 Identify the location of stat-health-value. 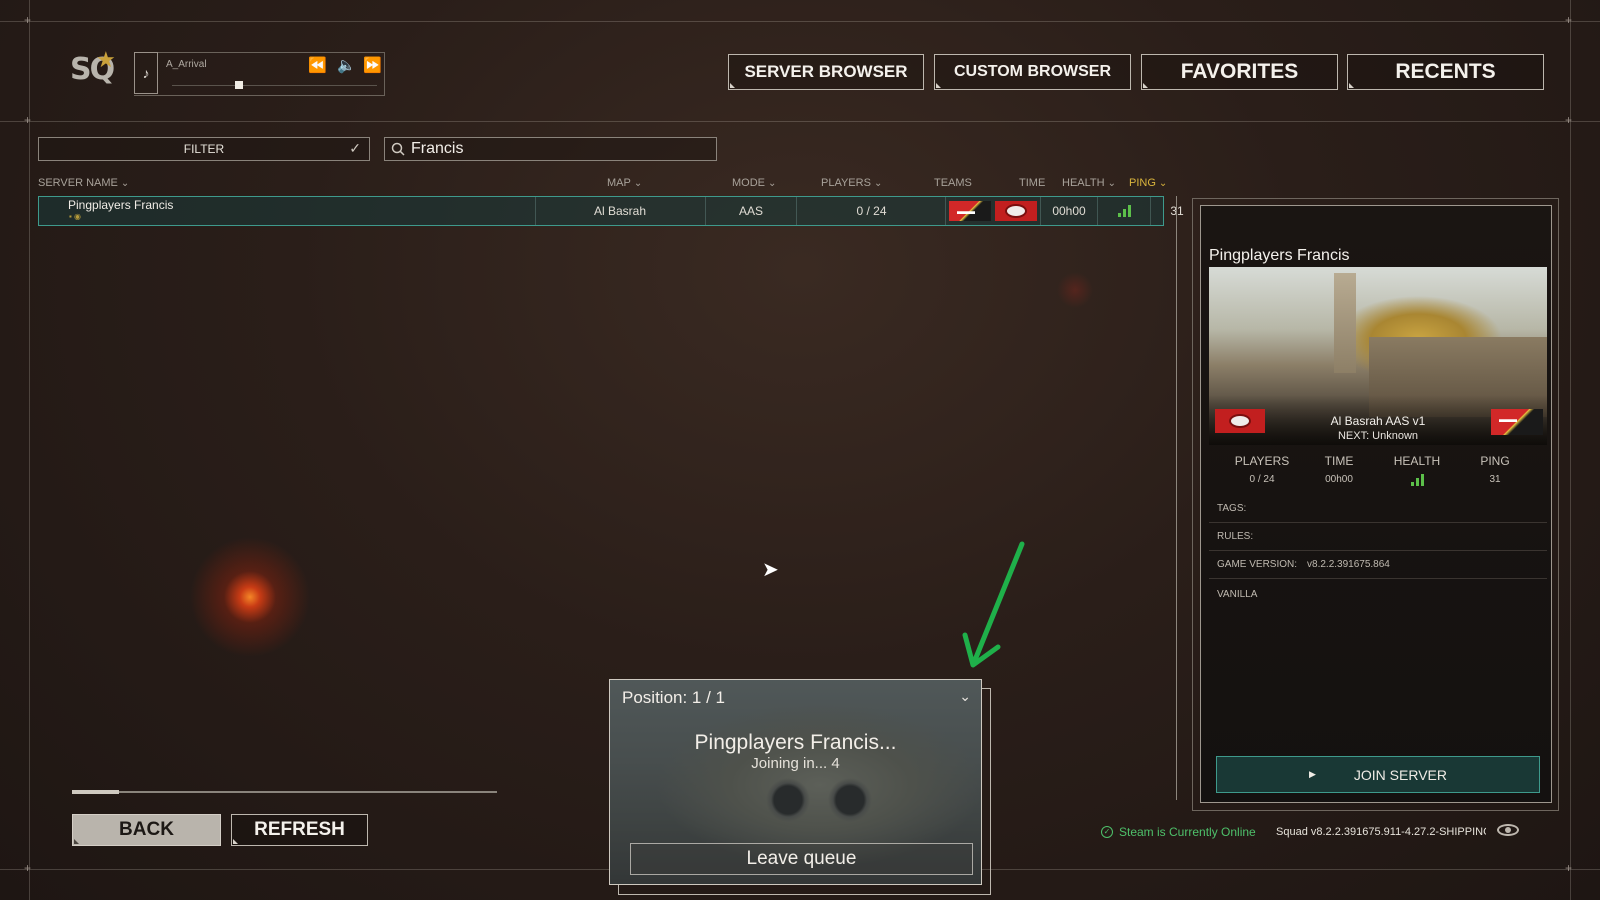
(1417, 480).